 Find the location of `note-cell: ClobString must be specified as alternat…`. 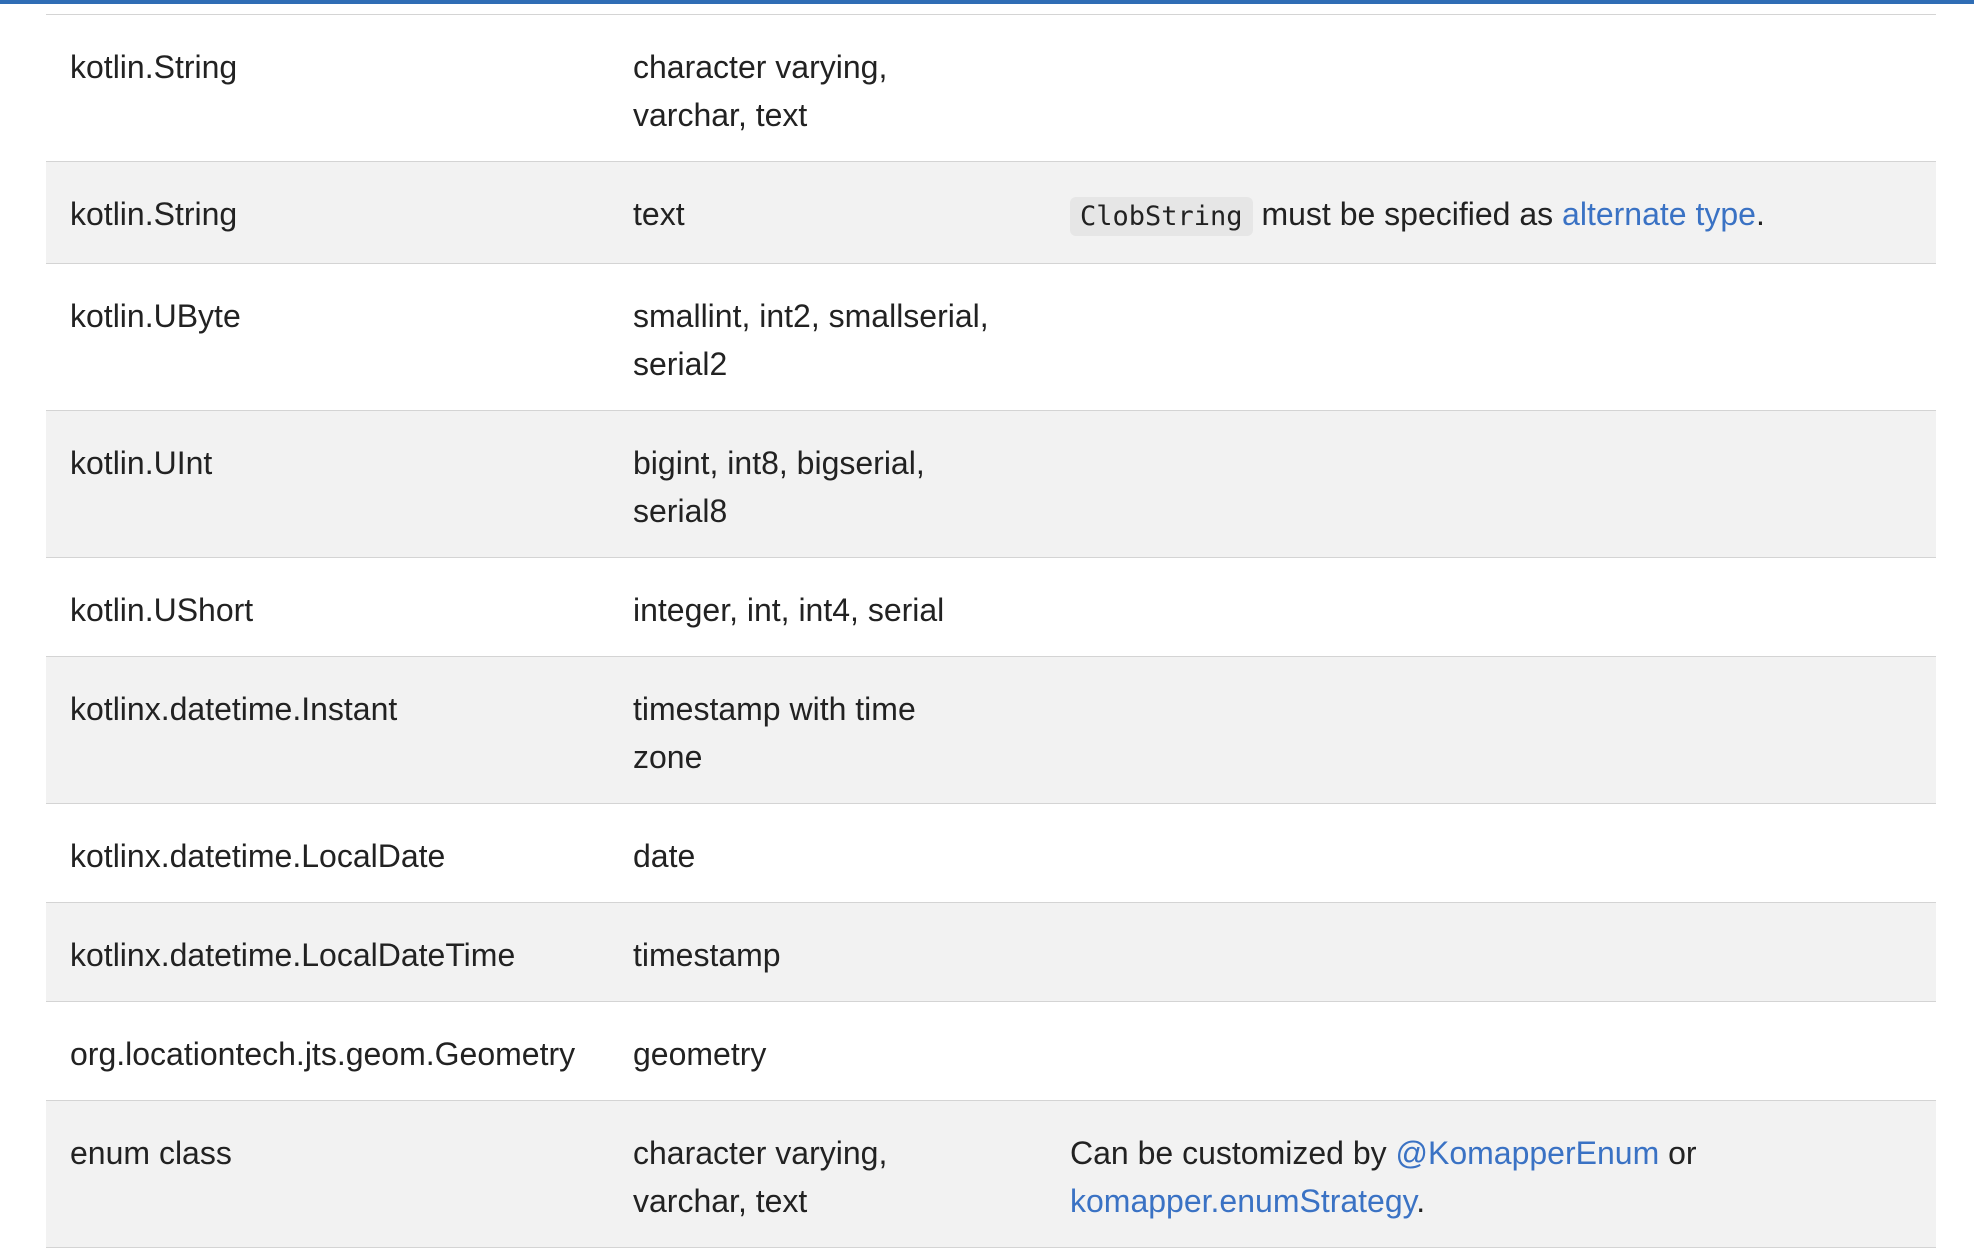

note-cell: ClobString must be specified as alternat… is located at coordinates (1496, 213).